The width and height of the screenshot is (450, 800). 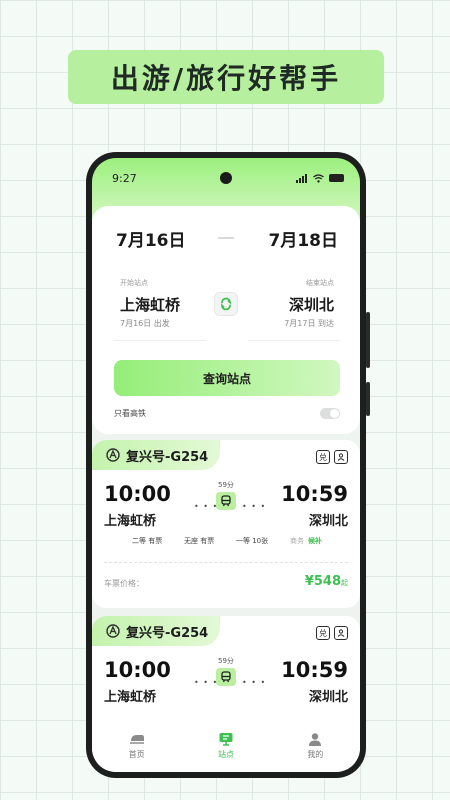 I want to click on status-icons, so click(x=320, y=178).